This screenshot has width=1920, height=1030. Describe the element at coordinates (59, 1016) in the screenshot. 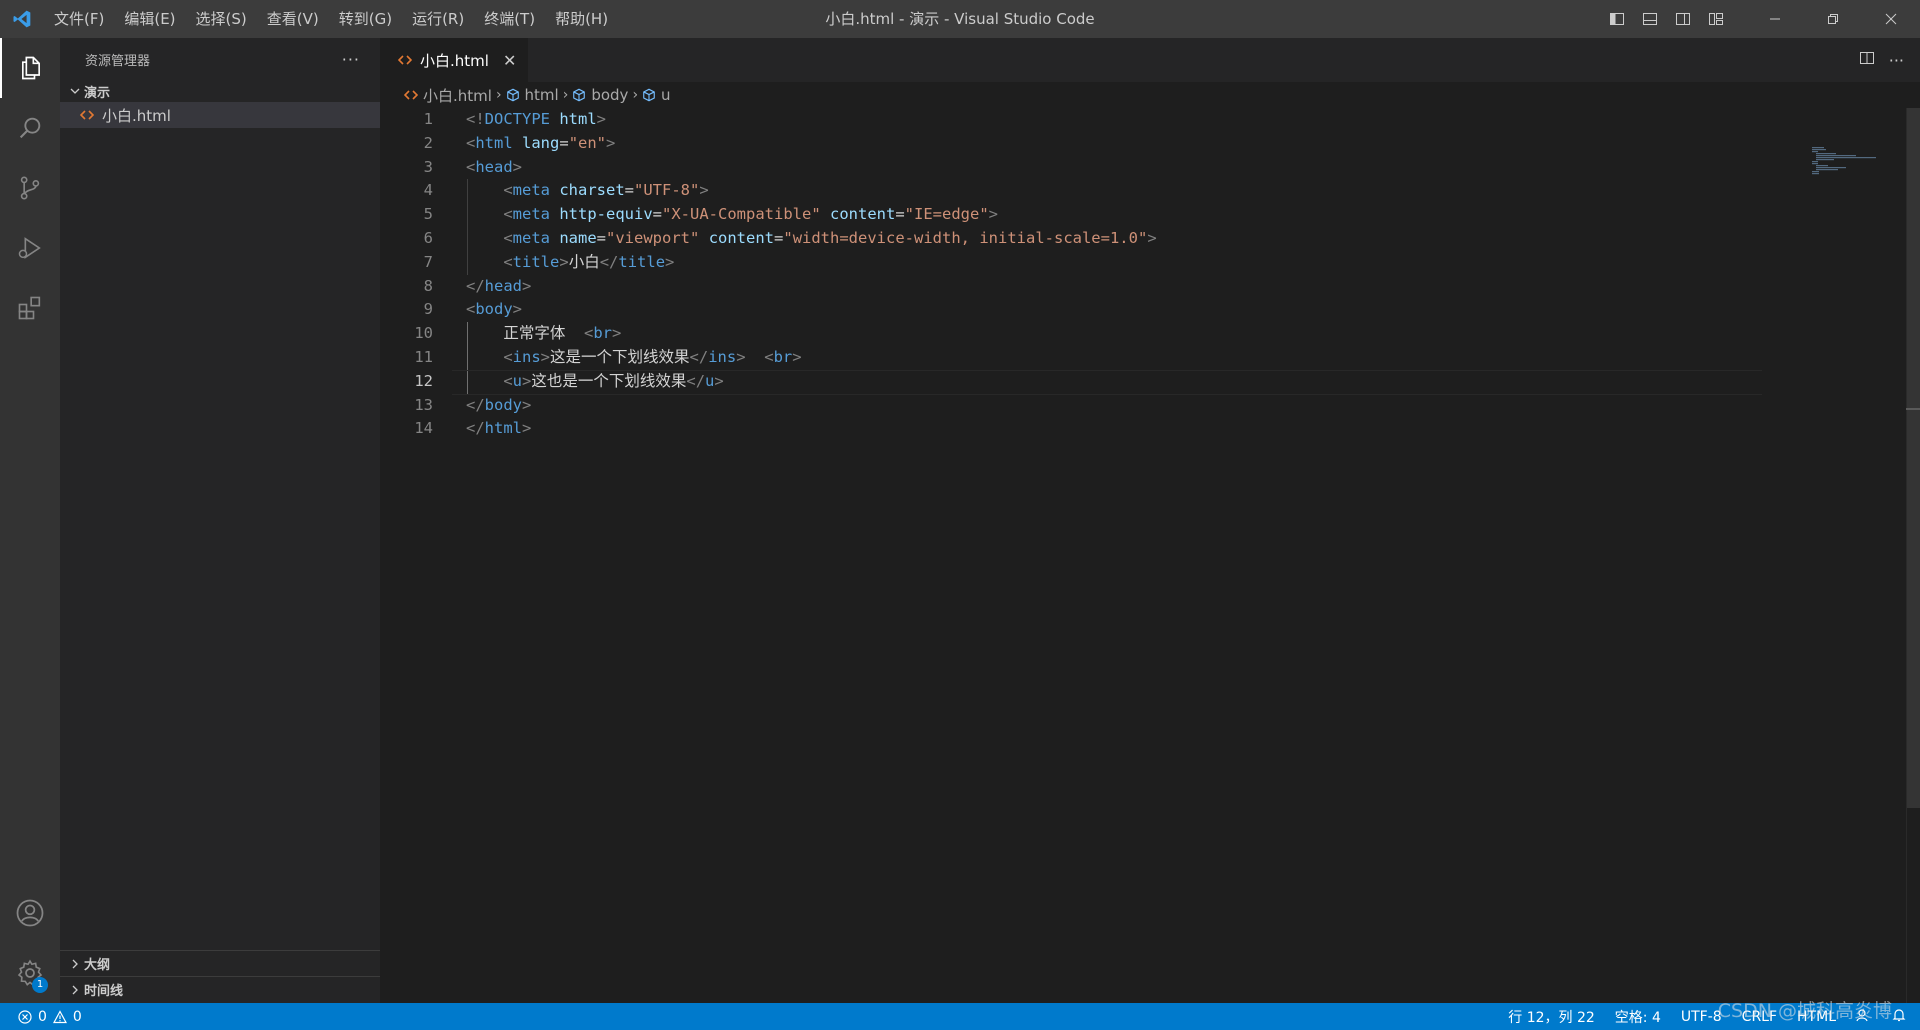

I see `warning-icon` at that location.